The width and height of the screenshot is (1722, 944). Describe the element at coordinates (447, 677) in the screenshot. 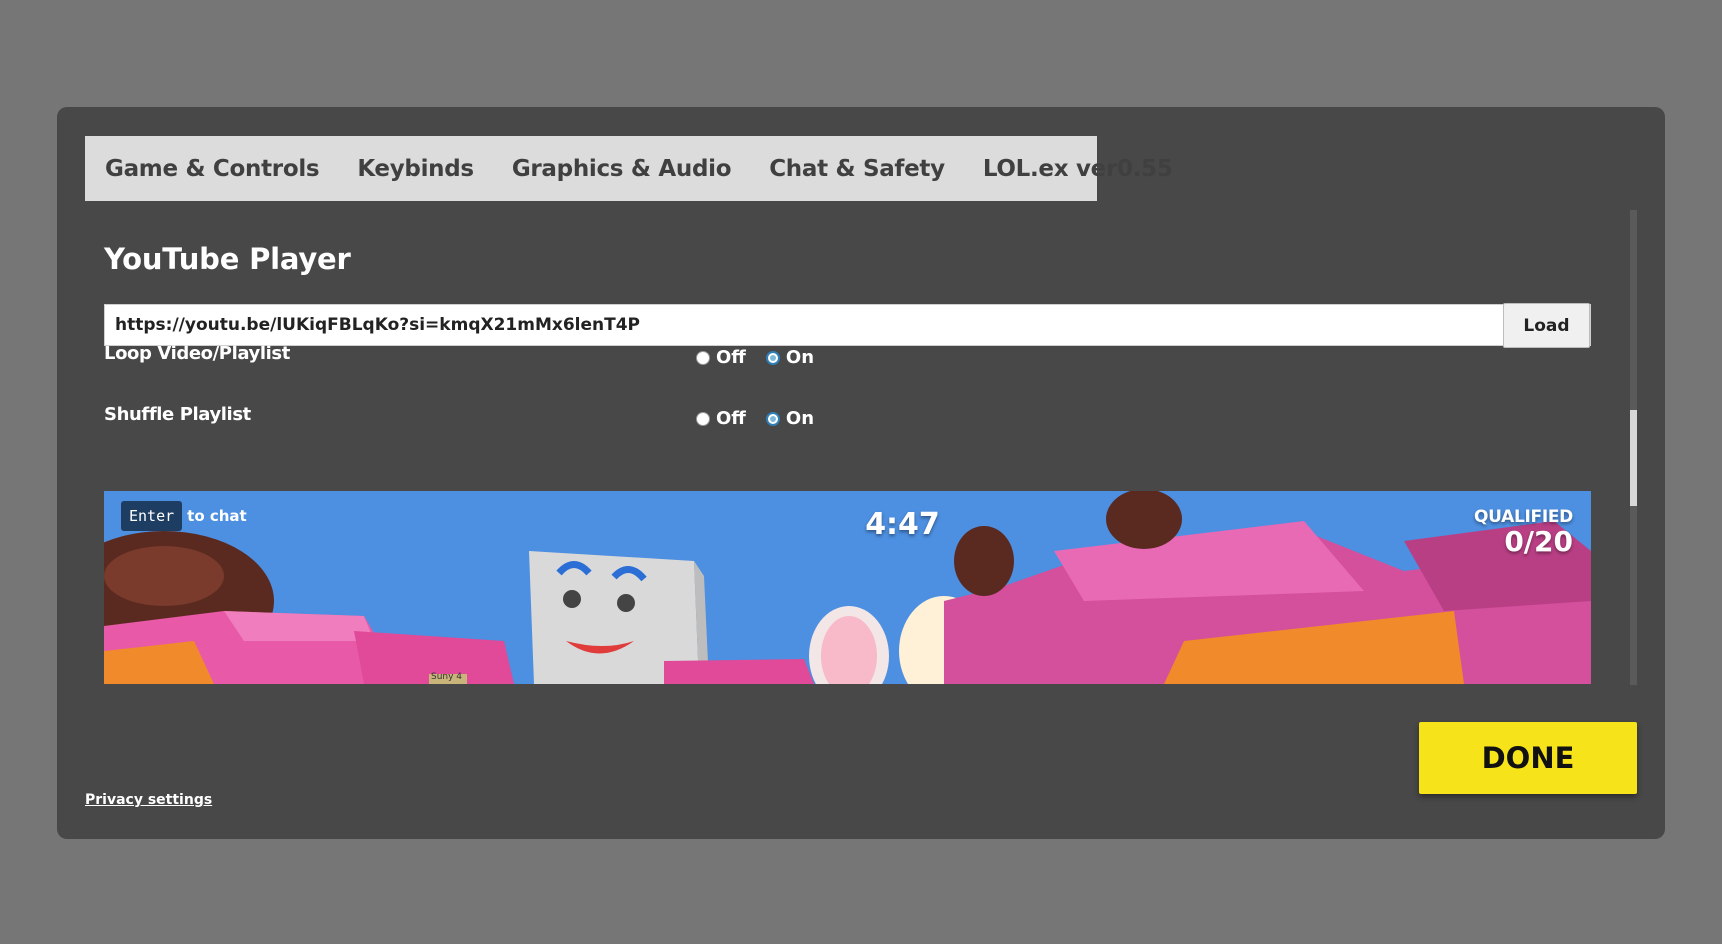

I see `sign-text: Suny 4` at that location.